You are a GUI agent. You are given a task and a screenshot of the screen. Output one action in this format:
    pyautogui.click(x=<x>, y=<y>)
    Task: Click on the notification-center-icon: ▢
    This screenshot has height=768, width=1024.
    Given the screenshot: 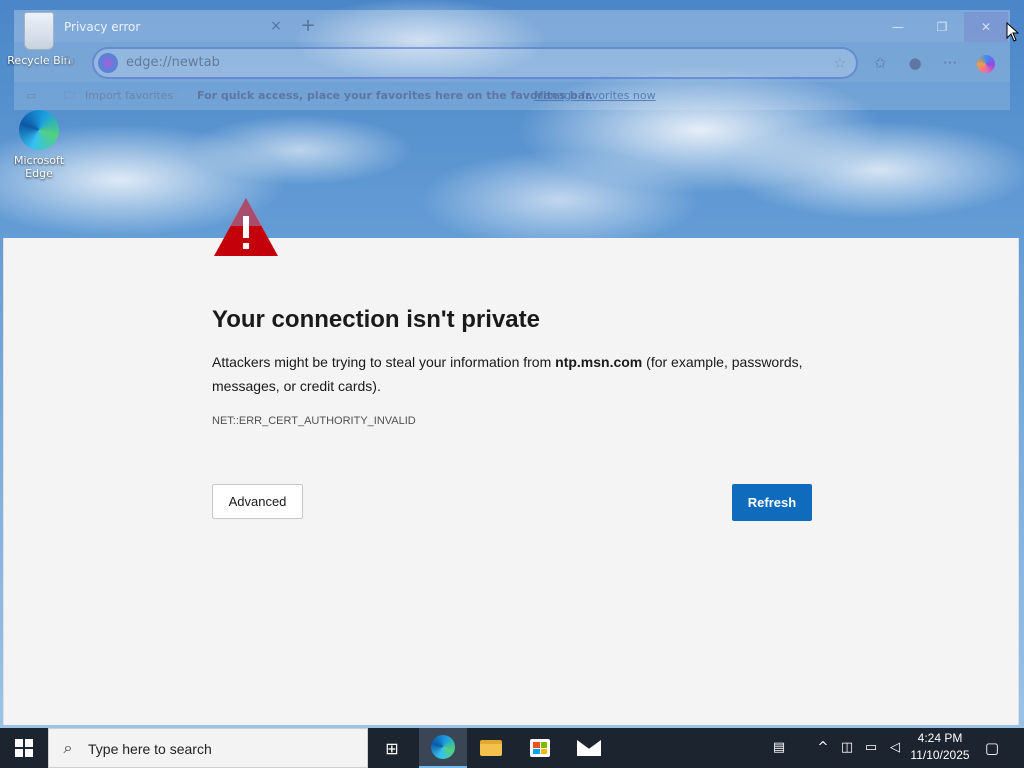 What is the action you would take?
    pyautogui.click(x=992, y=748)
    